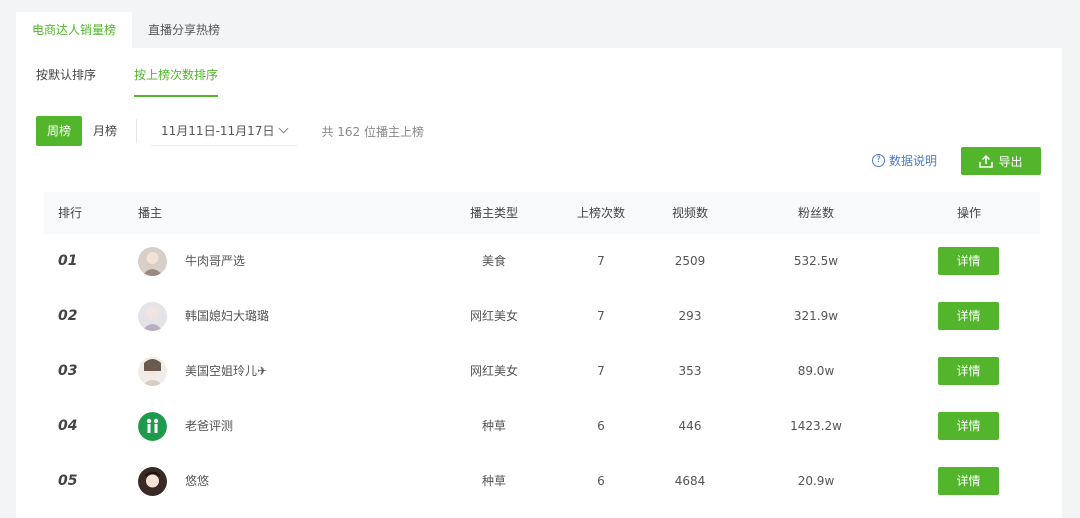 This screenshot has width=1080, height=518. What do you see at coordinates (372, 131) in the screenshot?
I see `ranked-count: 共 162 位播主上榜` at bounding box center [372, 131].